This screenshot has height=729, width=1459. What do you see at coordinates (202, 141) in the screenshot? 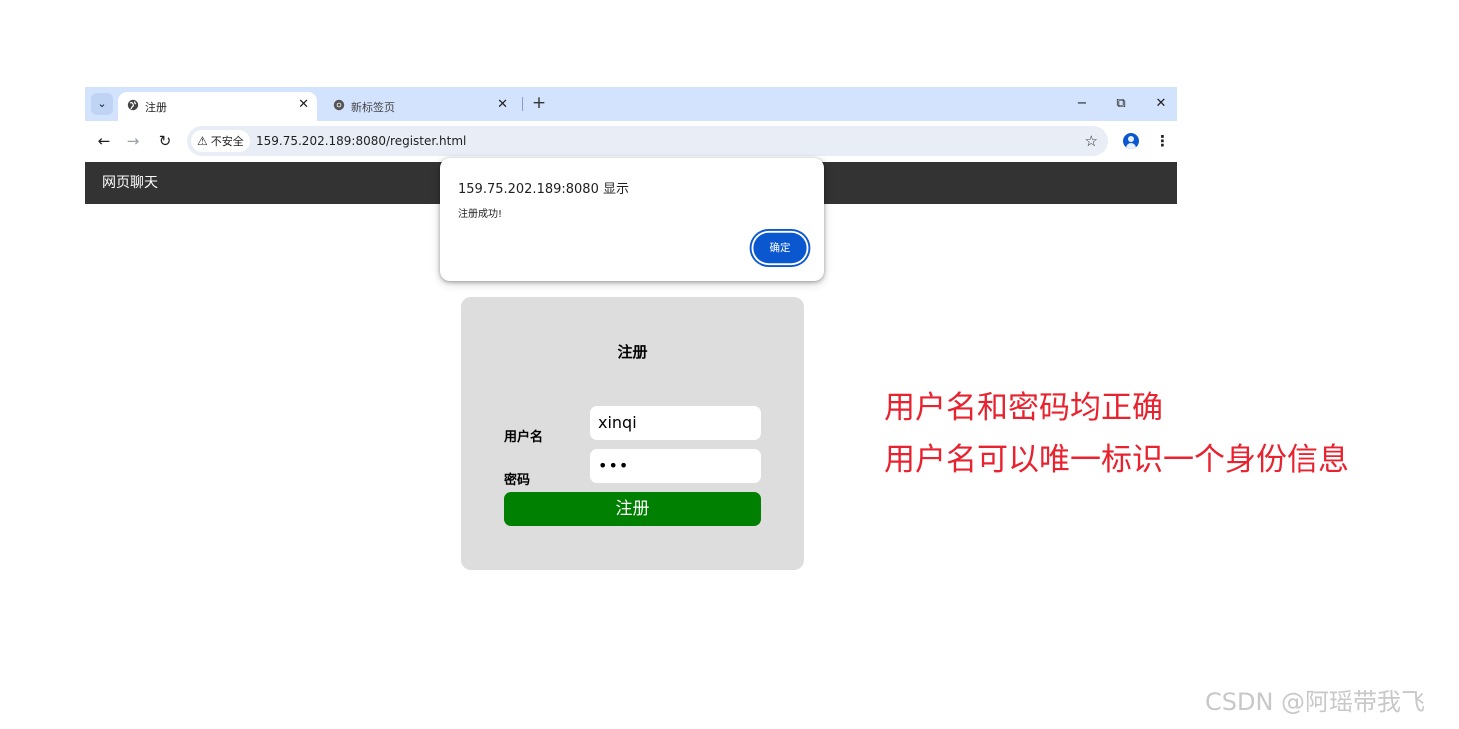
I see `warning-icon: ⚠` at bounding box center [202, 141].